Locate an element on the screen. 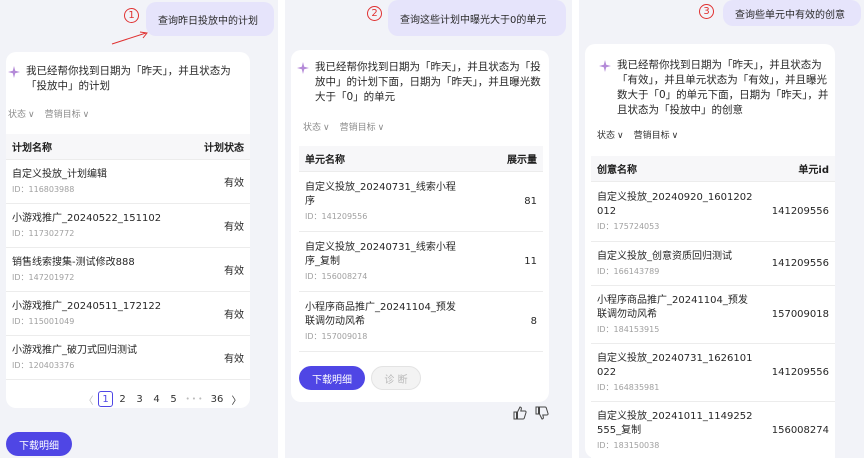 This screenshot has width=864, height=458. pagination-page-3: 3 is located at coordinates (139, 399).